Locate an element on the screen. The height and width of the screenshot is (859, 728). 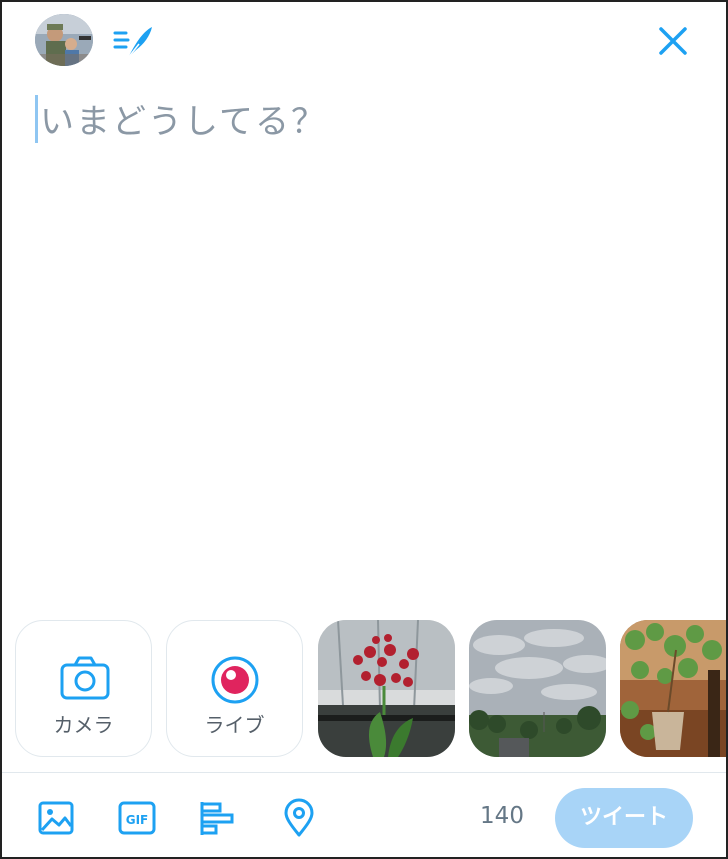
poll-icon is located at coordinates (218, 818).